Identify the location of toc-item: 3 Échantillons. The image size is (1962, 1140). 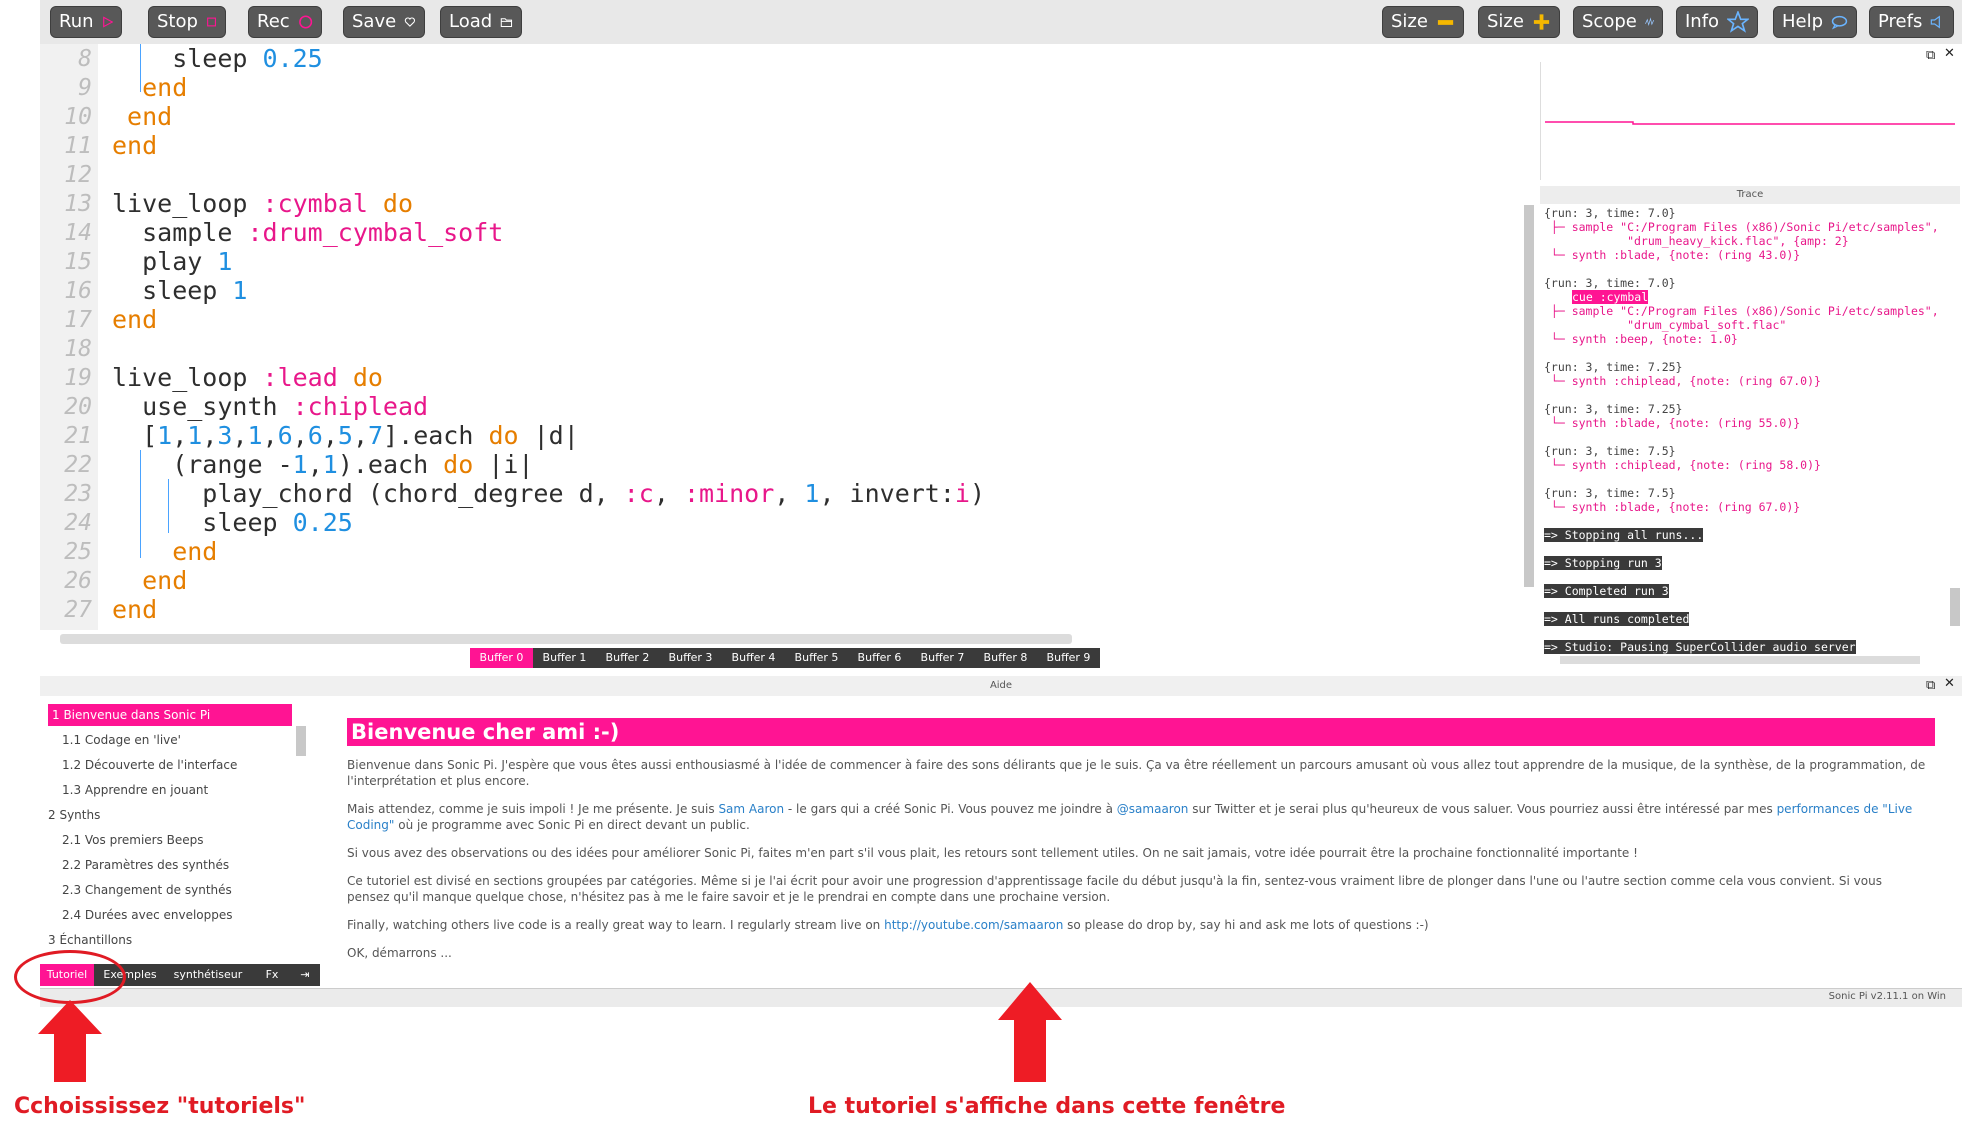
(170, 940).